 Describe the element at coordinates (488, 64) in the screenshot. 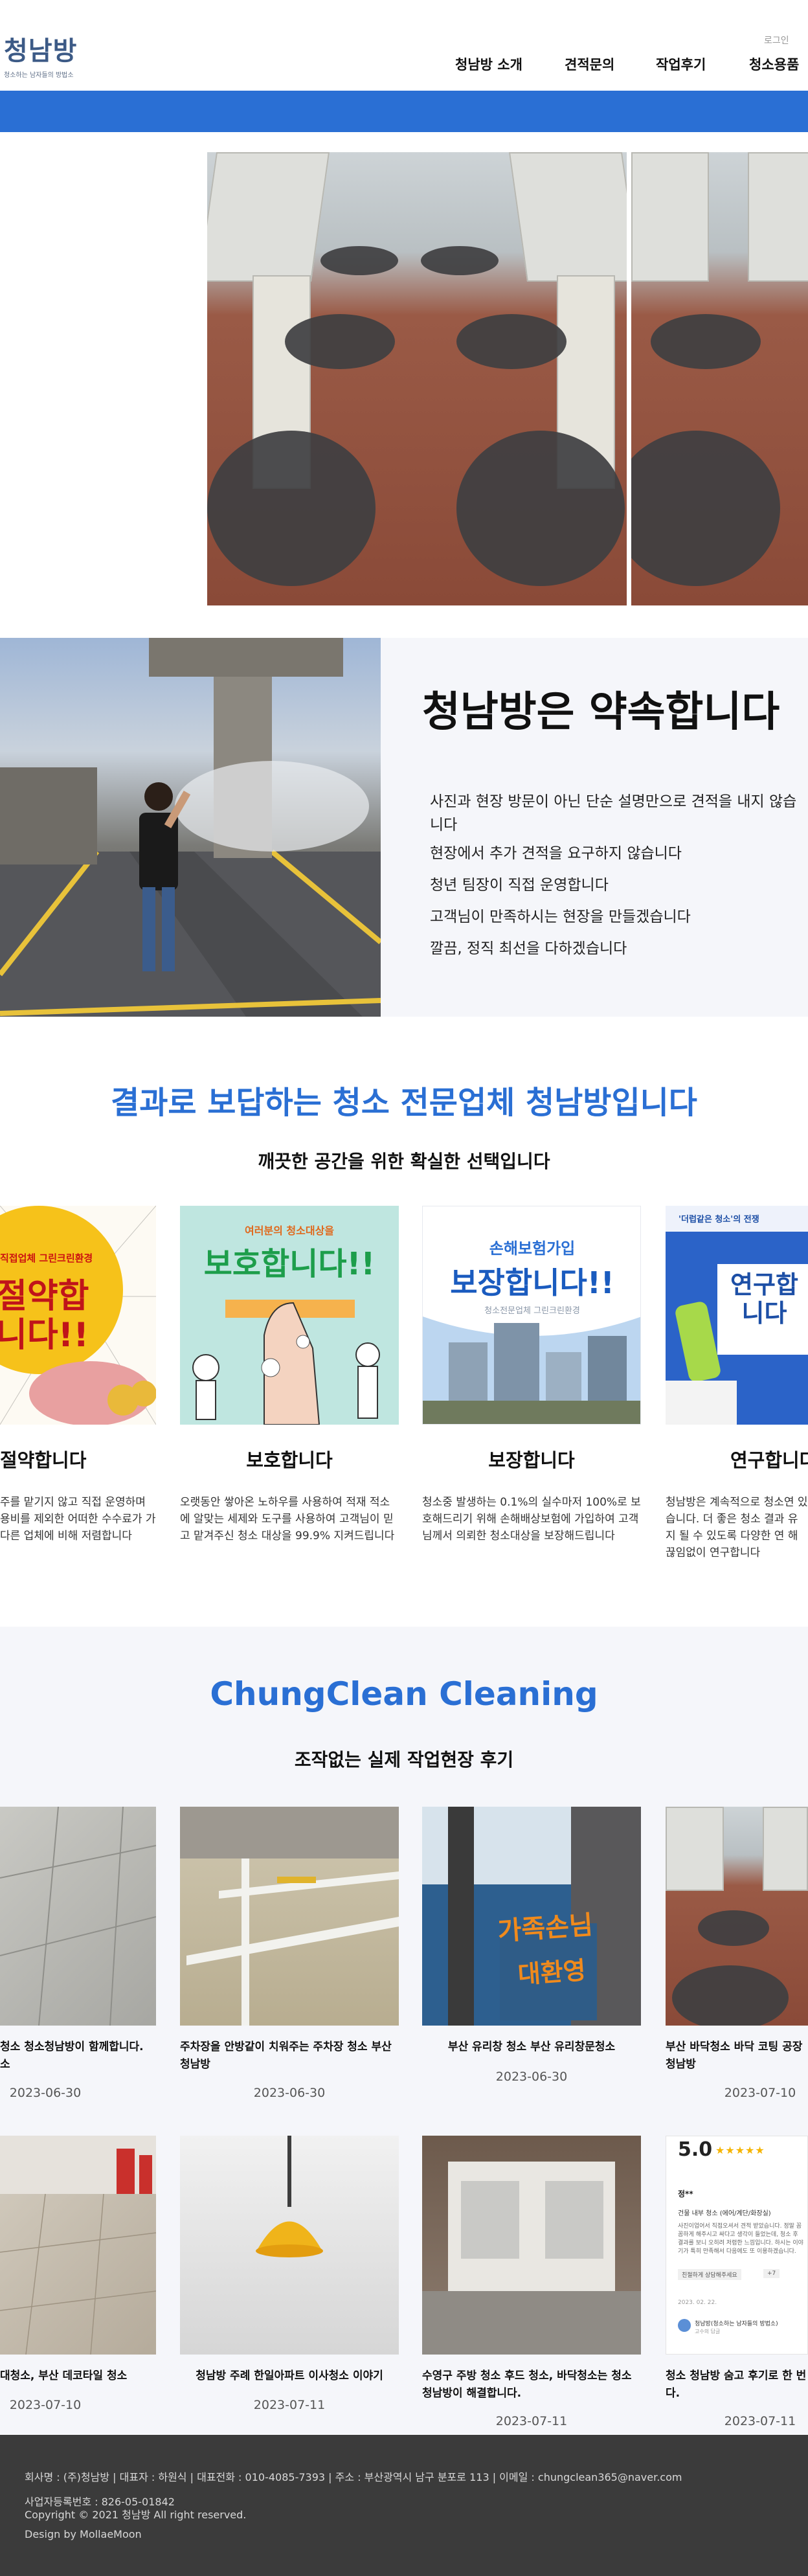

I see `nav-about: 청남방 소개` at that location.